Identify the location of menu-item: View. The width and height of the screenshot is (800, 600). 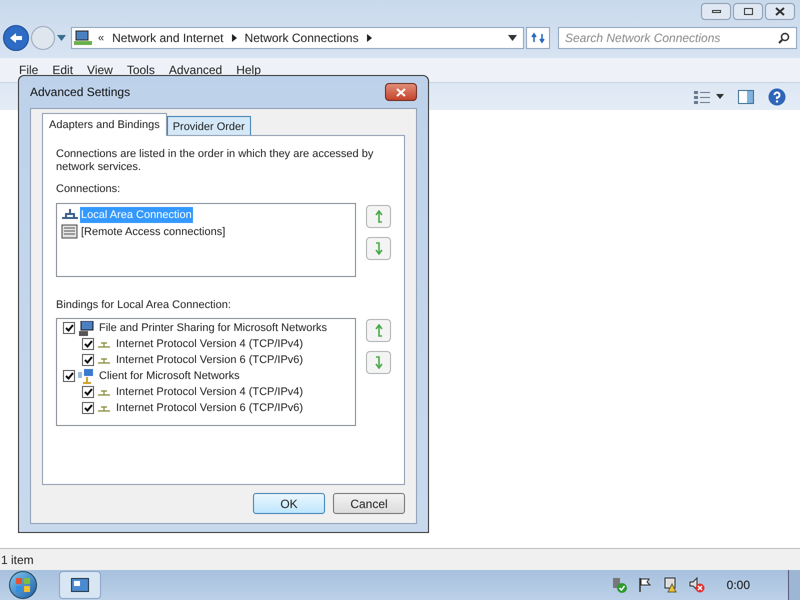
(100, 70).